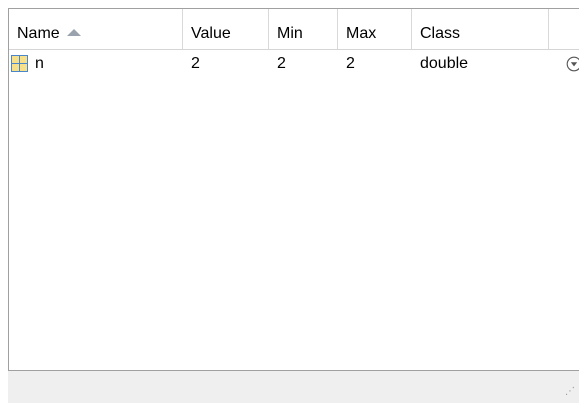  What do you see at coordinates (96, 29) in the screenshot?
I see `column-header-name: Name` at bounding box center [96, 29].